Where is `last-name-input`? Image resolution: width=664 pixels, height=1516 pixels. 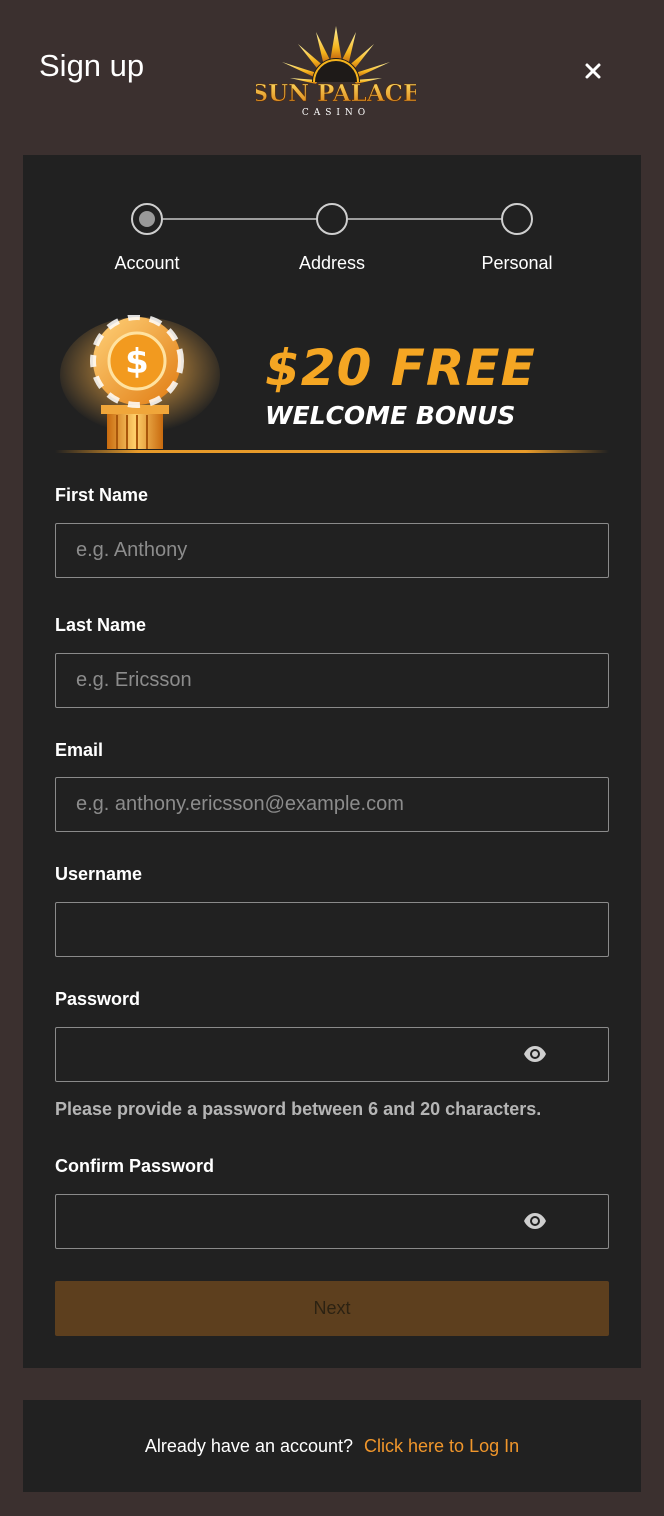
last-name-input is located at coordinates (332, 680).